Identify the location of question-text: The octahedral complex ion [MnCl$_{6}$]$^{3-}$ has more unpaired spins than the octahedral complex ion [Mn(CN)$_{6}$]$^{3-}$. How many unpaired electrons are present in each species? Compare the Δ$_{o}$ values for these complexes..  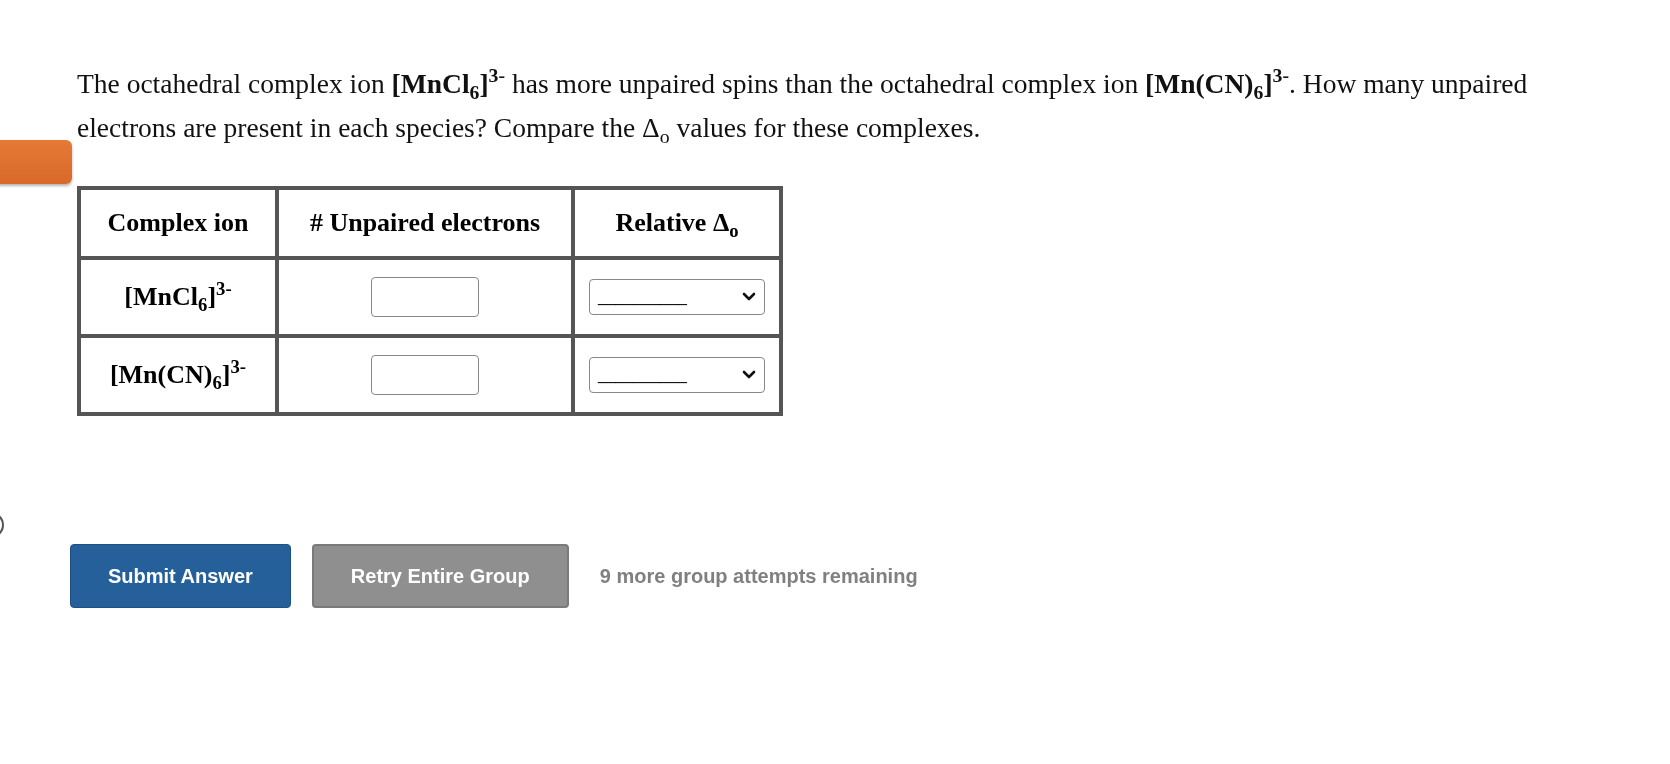
(803, 106).